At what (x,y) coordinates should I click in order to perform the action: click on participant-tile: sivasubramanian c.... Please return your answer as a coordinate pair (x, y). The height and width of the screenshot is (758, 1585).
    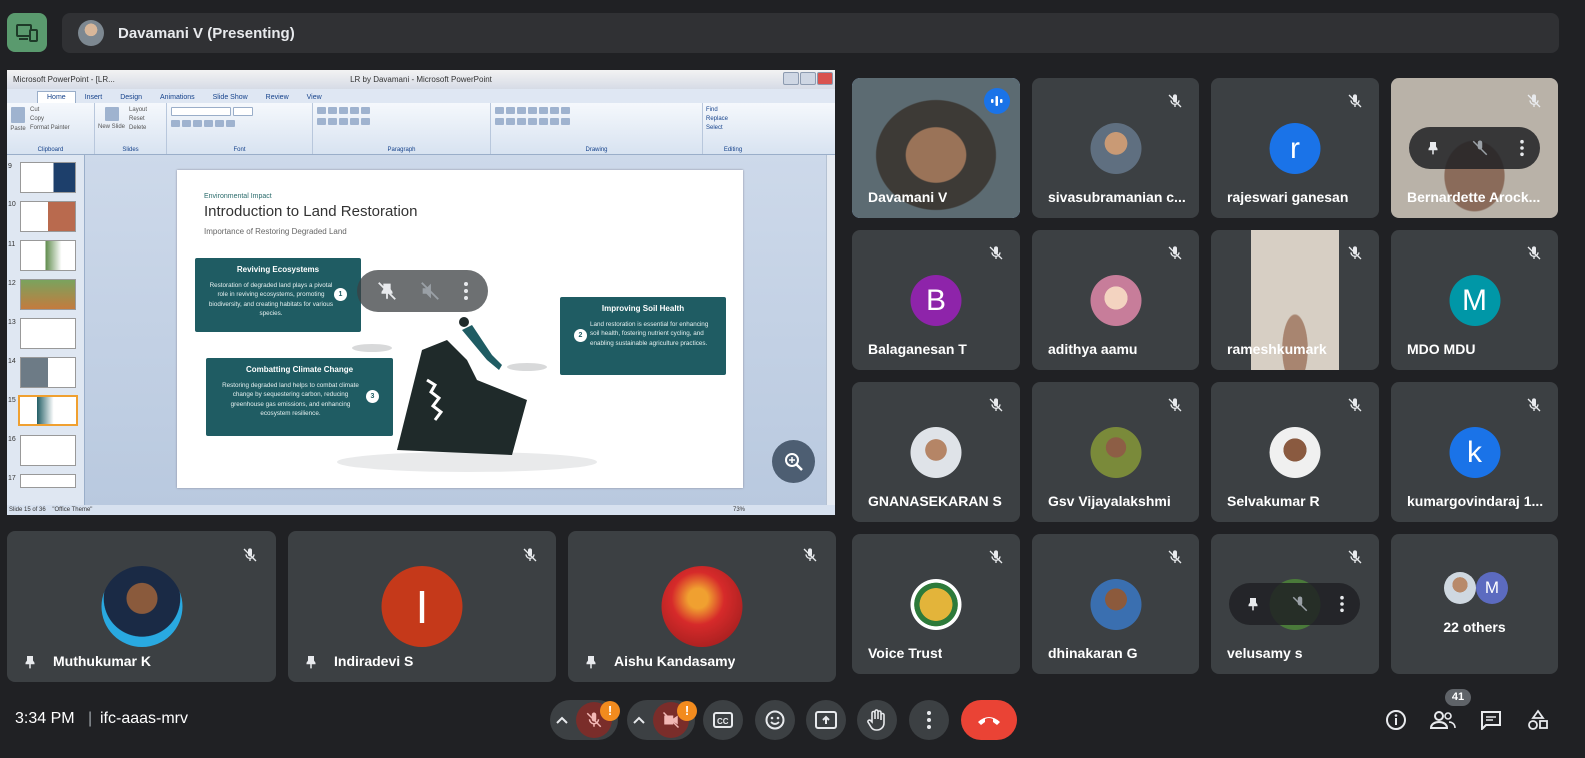
    Looking at the image, I should click on (1115, 148).